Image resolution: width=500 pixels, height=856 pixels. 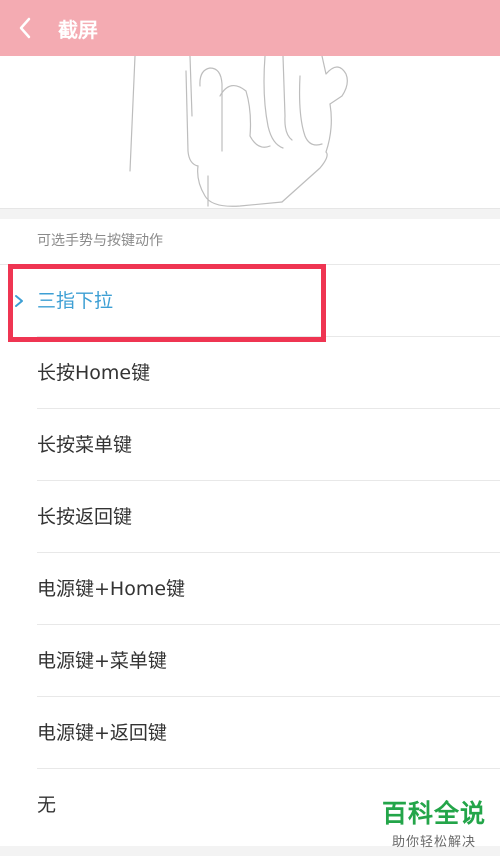 I want to click on option-power-menu: 电源键+菜单键, so click(x=250, y=661).